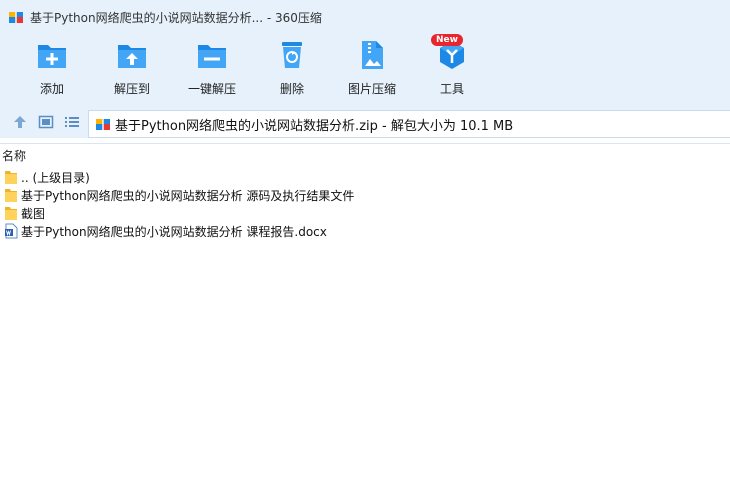 This screenshot has width=730, height=483. What do you see at coordinates (33, 213) in the screenshot?
I see `list-item-name: 截图` at bounding box center [33, 213].